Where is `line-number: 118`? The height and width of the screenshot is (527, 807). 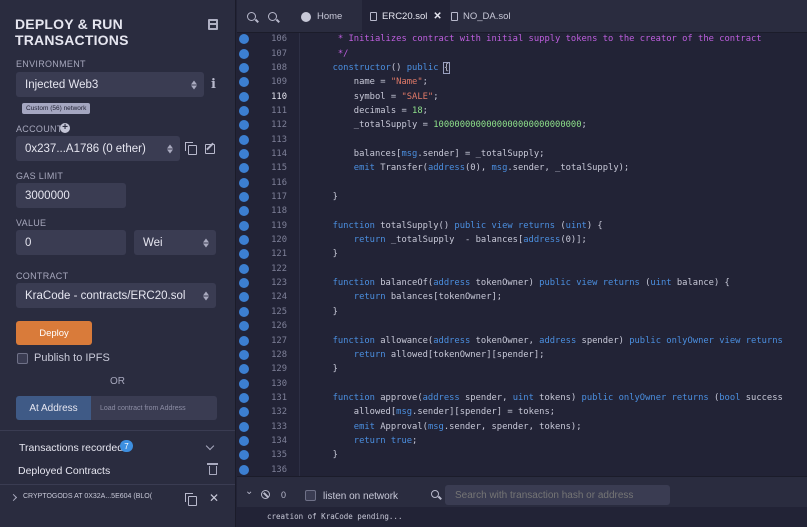 line-number: 118 is located at coordinates (279, 211).